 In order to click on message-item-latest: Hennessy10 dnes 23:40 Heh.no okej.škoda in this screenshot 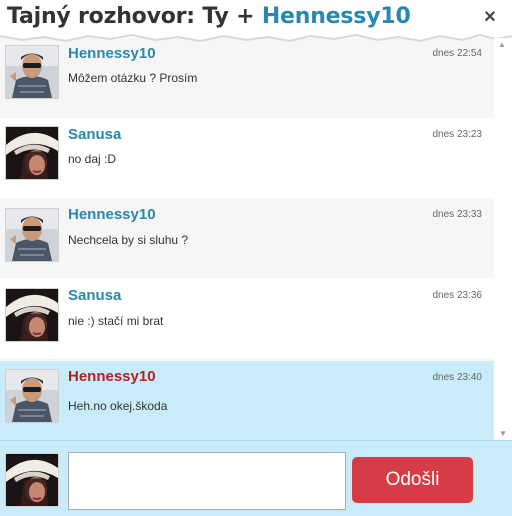, I will do `click(247, 400)`.